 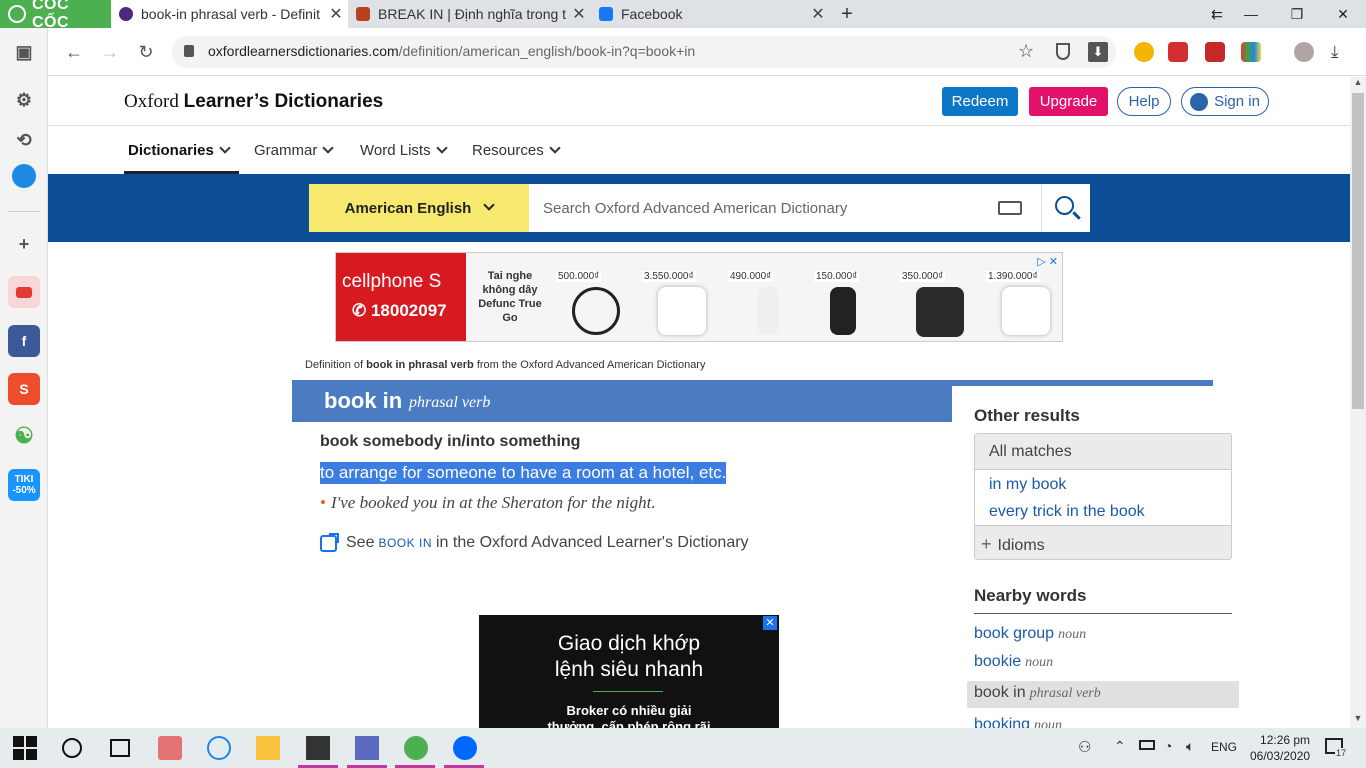 I want to click on nearby-word: bookie noun, so click(x=1013, y=662).